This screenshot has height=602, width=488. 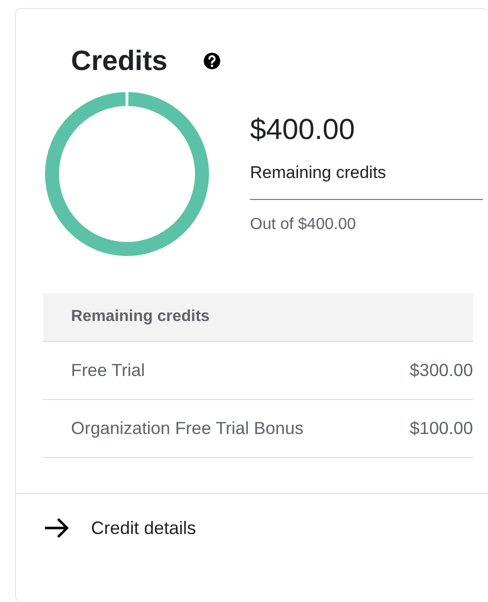 I want to click on table-header: Remaining credits, so click(x=258, y=317).